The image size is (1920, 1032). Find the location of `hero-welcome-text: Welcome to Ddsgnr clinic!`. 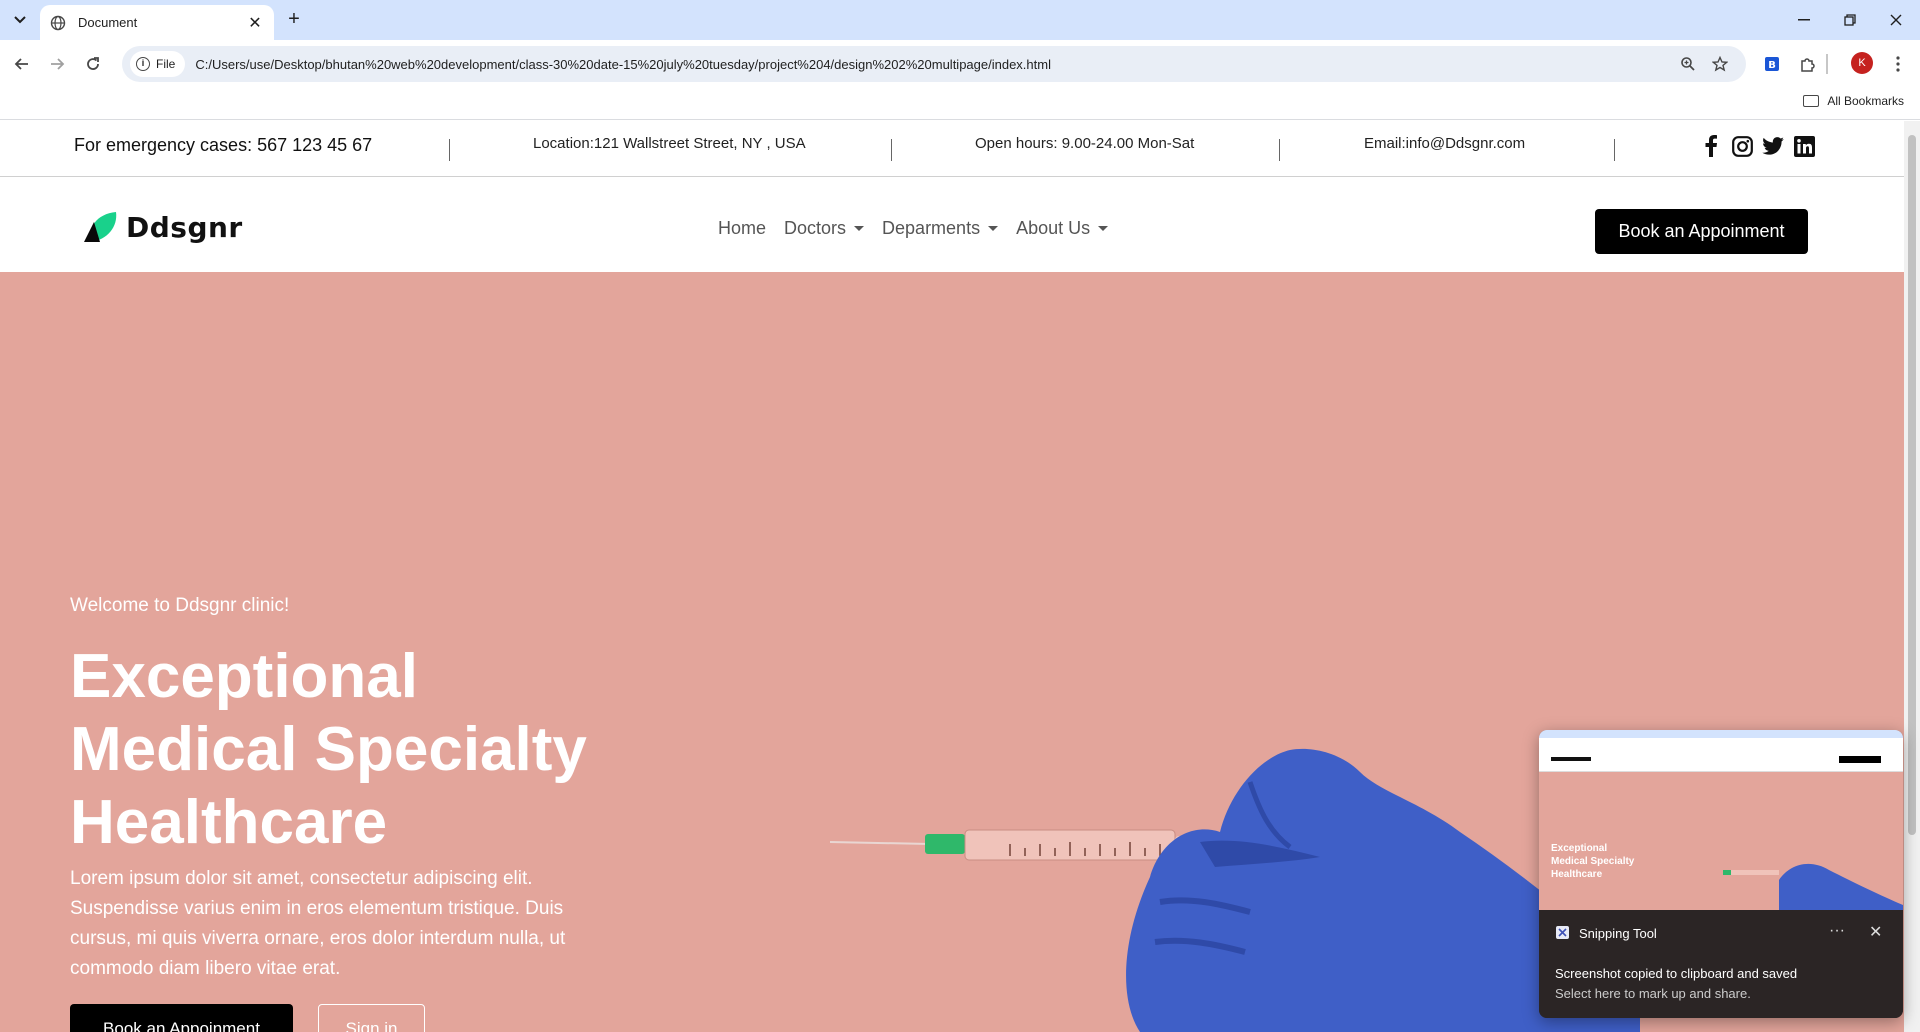

hero-welcome-text: Welcome to Ddsgnr clinic! is located at coordinates (180, 605).